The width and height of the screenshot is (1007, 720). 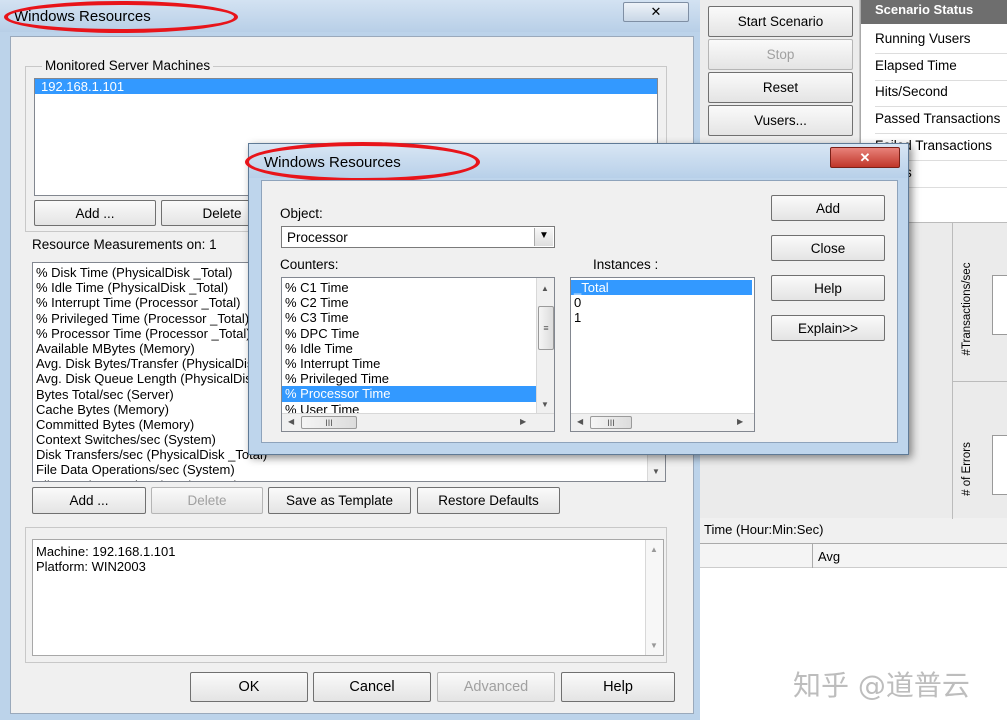 I want to click on description-scrollbar: ▲ ▼, so click(x=654, y=597).